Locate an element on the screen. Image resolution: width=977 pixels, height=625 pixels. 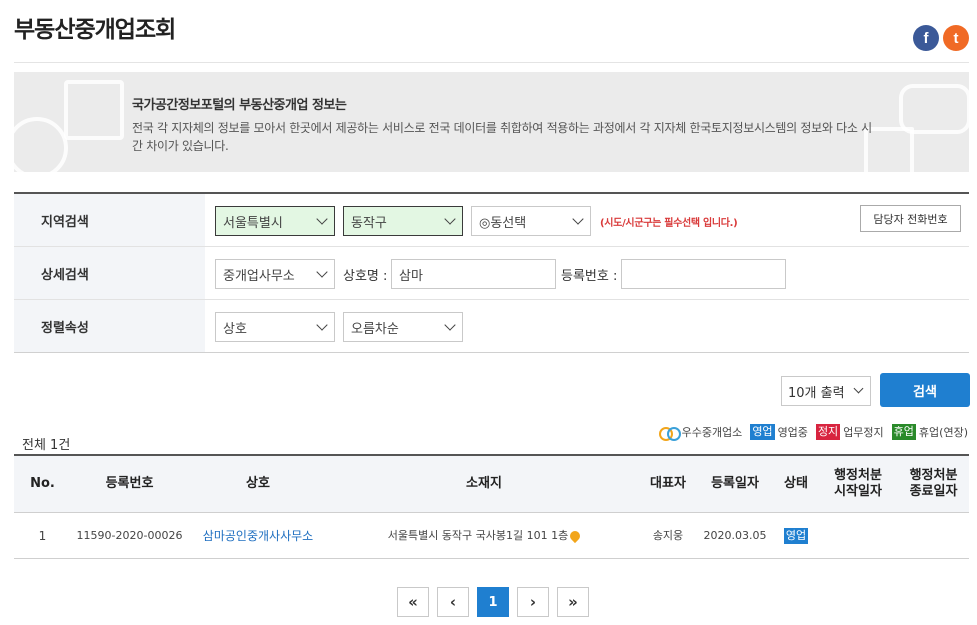
col-address: 소재지 is located at coordinates (484, 483).